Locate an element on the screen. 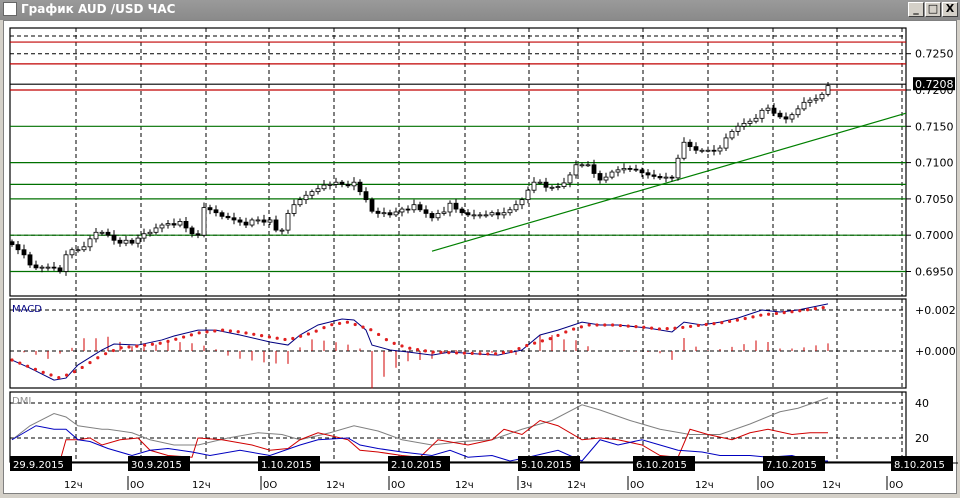 Image resolution: width=960 pixels, height=498 pixels. dmi-title: DMI is located at coordinates (21, 401).